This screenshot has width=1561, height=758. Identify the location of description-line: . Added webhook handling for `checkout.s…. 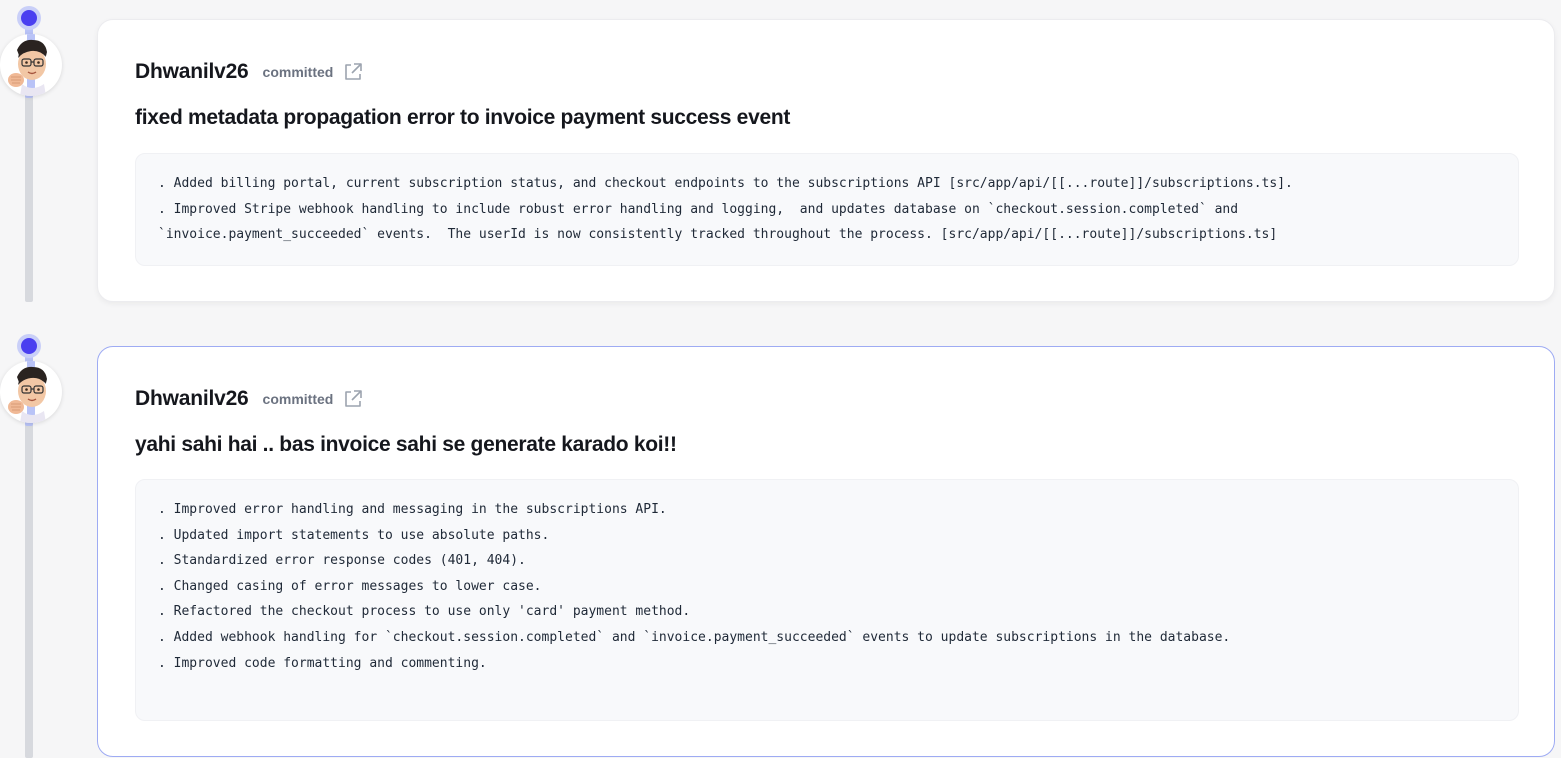
(694, 637).